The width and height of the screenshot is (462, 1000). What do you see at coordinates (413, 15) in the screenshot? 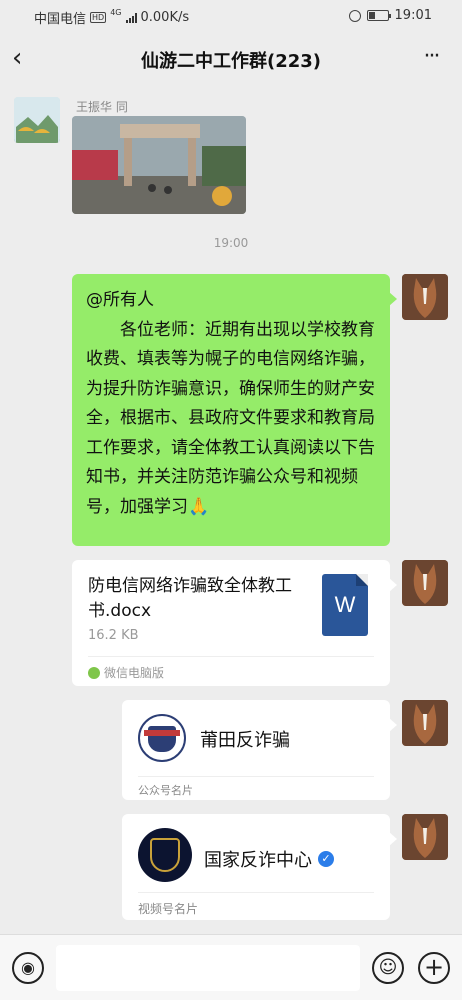
I see `status-time: 19:01` at bounding box center [413, 15].